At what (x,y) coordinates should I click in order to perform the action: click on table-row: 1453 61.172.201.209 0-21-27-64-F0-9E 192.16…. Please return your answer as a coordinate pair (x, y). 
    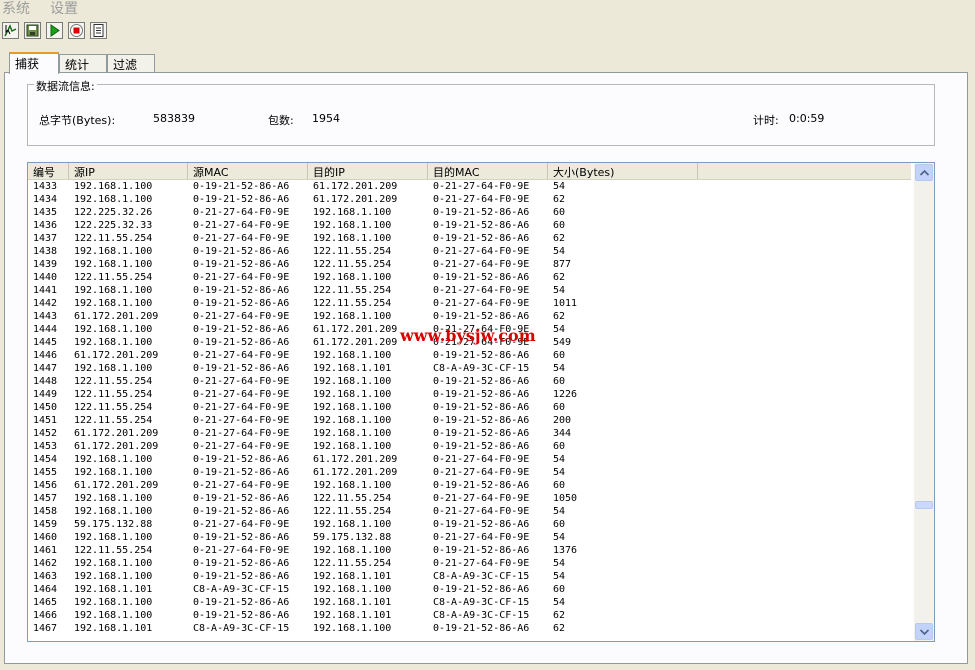
    Looking at the image, I should click on (469, 446).